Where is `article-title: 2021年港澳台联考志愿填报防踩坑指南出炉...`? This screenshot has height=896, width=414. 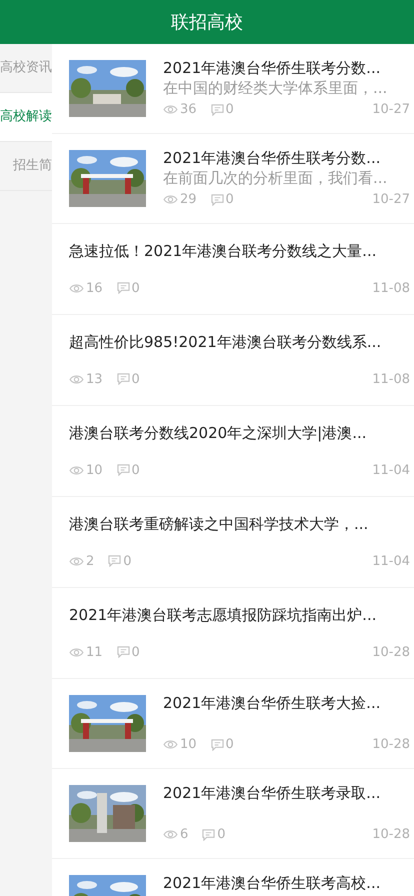
article-title: 2021年港澳台联考志愿填报防踩坑指南出炉... is located at coordinates (223, 615).